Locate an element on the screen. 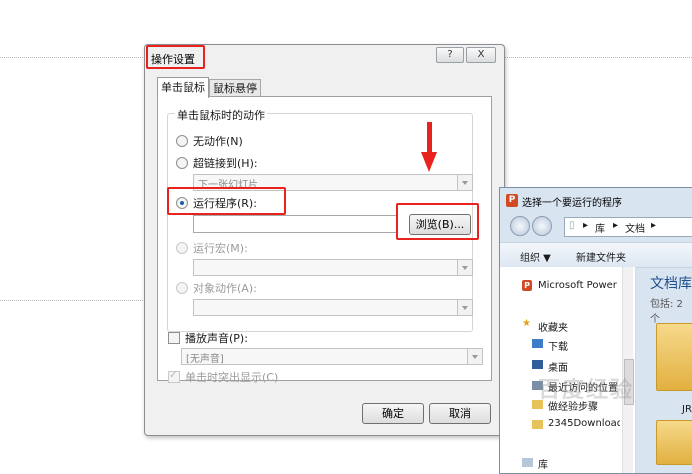 This screenshot has width=692, height=474. highlight-click-checkbox: ✓ is located at coordinates (174, 376).